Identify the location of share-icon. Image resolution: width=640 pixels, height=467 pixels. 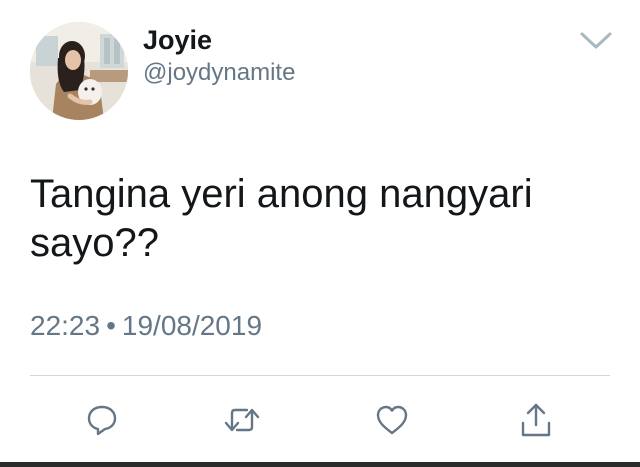
(536, 420).